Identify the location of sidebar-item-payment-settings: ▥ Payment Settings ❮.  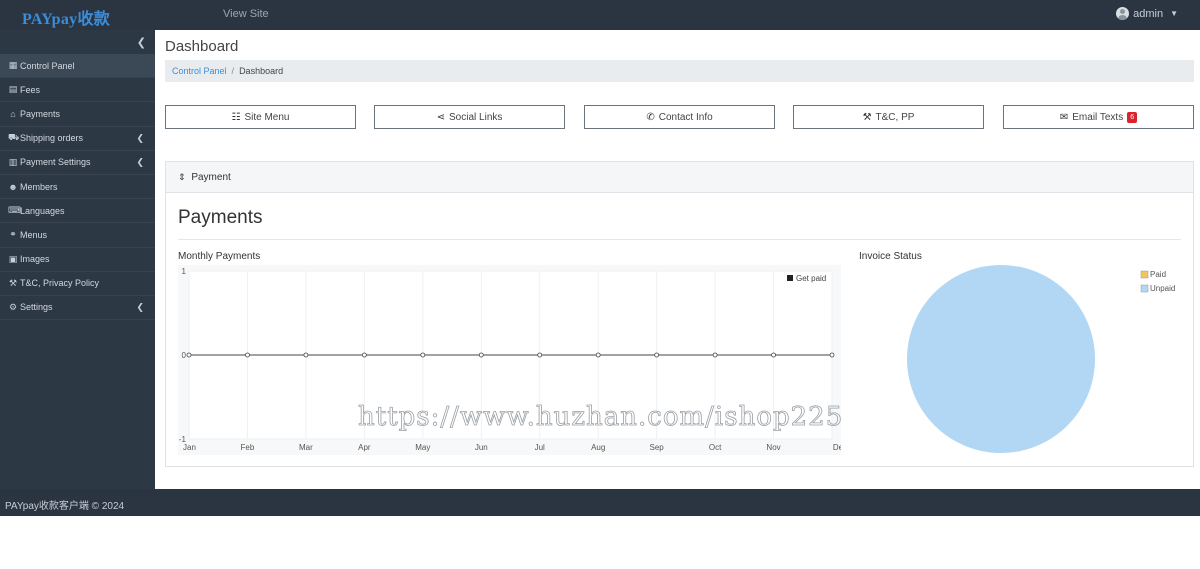
(77, 163).